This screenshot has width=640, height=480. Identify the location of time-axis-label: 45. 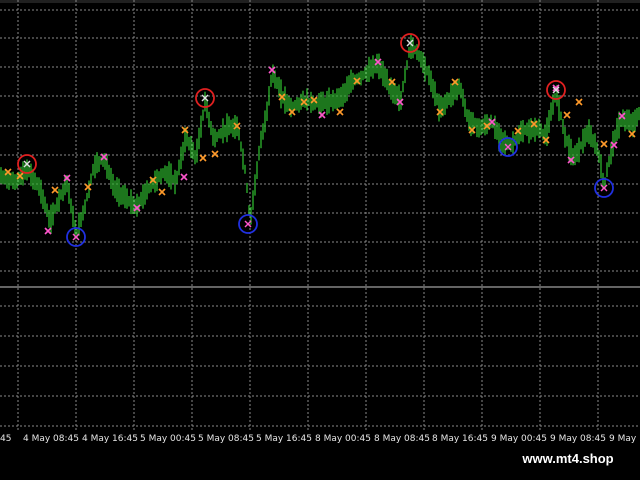
(6, 439).